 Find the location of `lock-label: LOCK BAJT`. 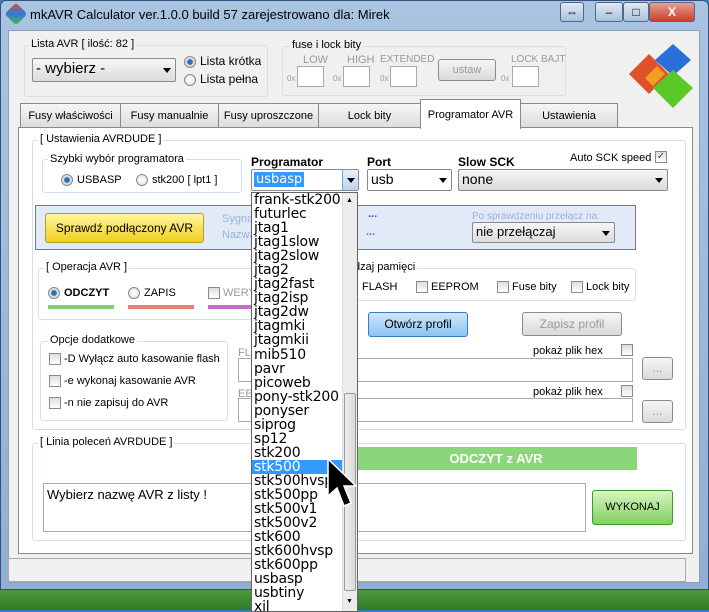

lock-label: LOCK BAJT is located at coordinates (538, 59).